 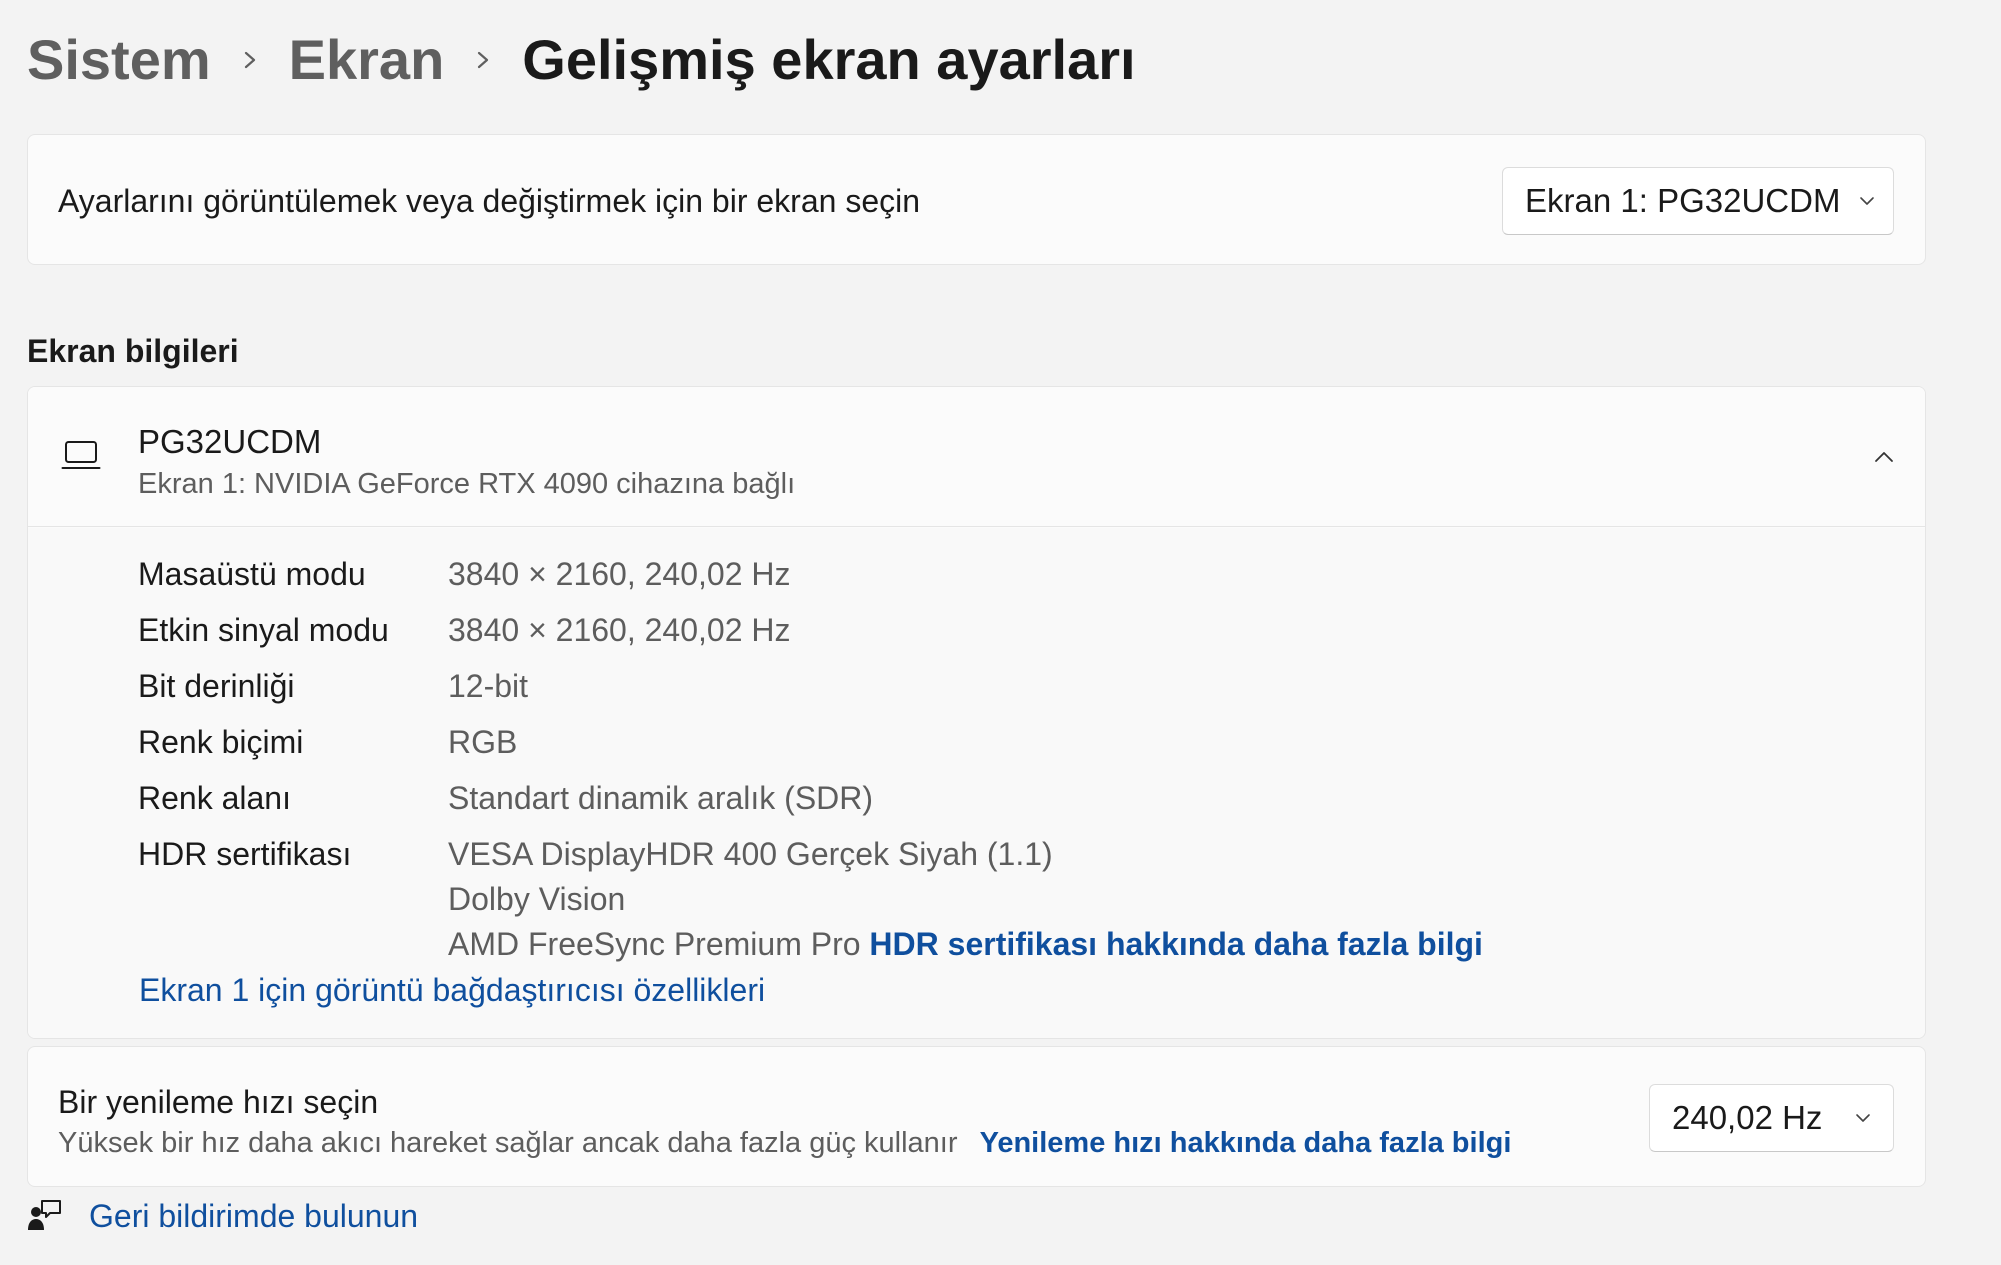 I want to click on breadcrumb: Sistem Ekran Gelişmiş ekran ayarları, so click(x=581, y=60).